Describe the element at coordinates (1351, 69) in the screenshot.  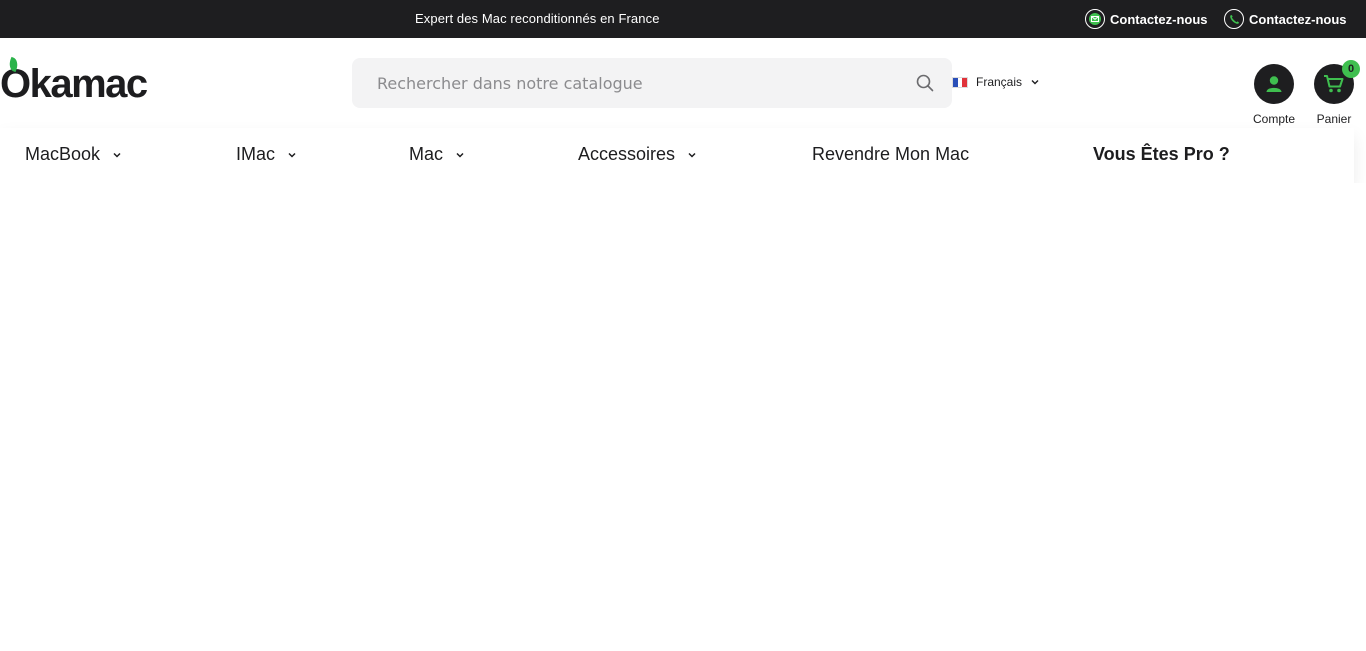
I see `cart-count-badge: 0` at that location.